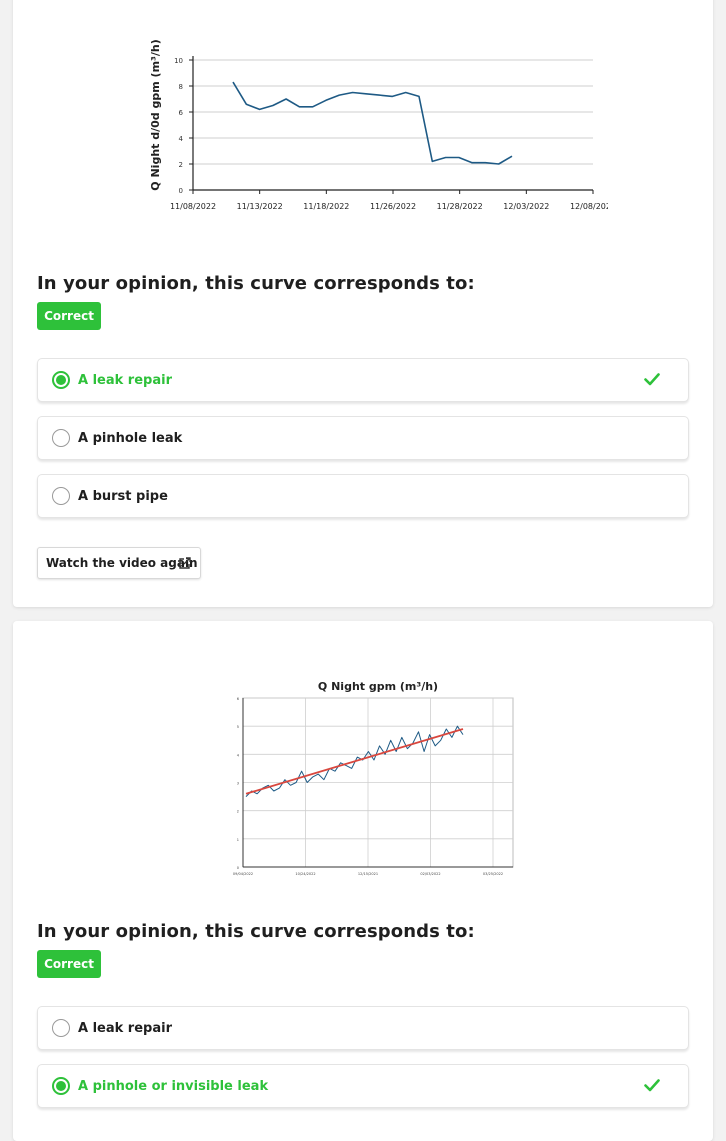  Describe the element at coordinates (326, 206) in the screenshot. I see `x-tick-label: 11/18/2022` at that location.